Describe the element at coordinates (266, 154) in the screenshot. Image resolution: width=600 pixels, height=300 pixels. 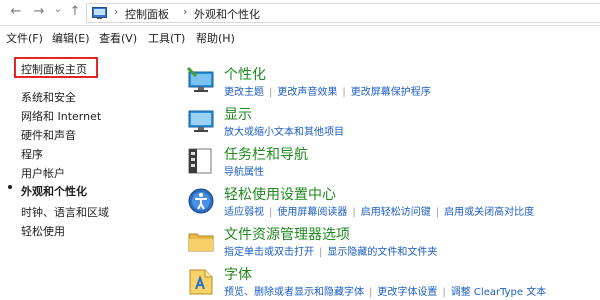
I see `category-title: 任务栏和导航` at that location.